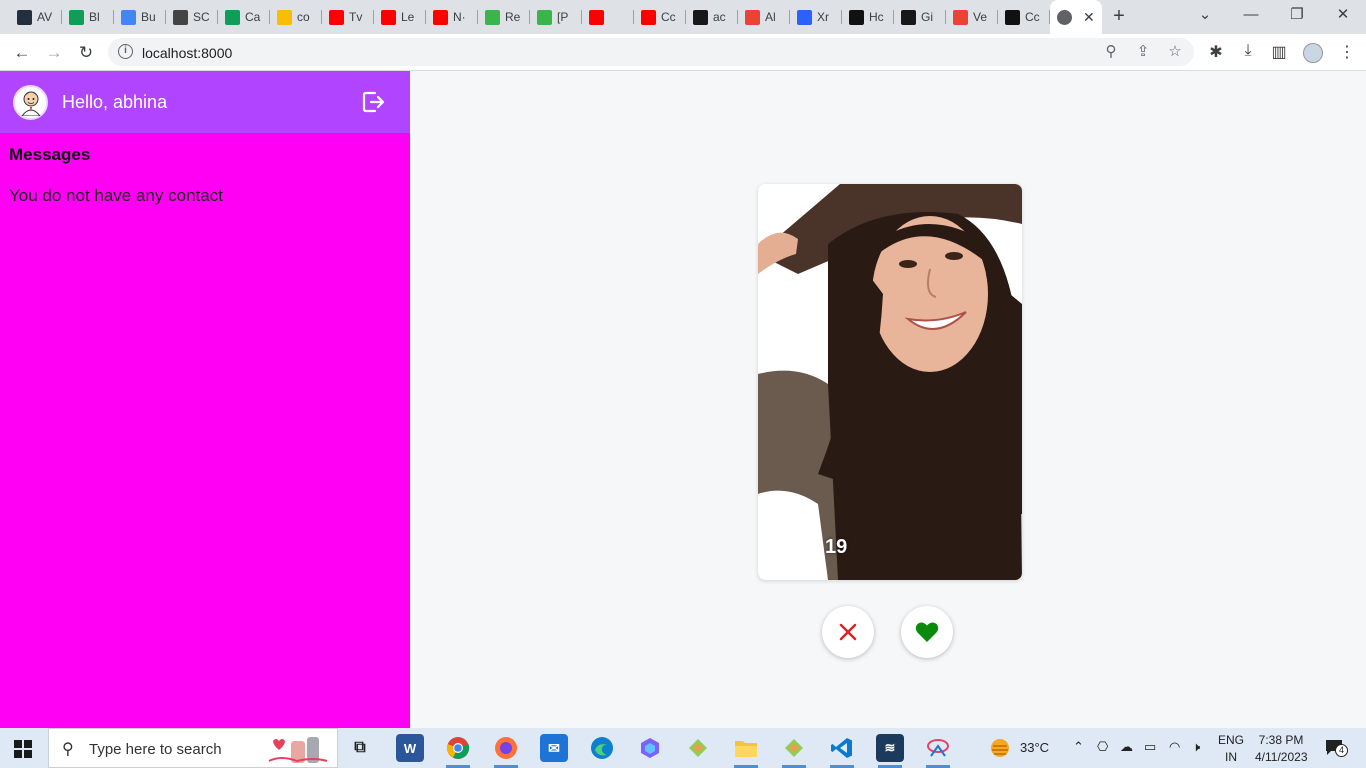 The height and width of the screenshot is (768, 1366). Describe the element at coordinates (651, 52) in the screenshot. I see `address-bar: i localhost:8000 ⚲ ⇪ ☆` at that location.